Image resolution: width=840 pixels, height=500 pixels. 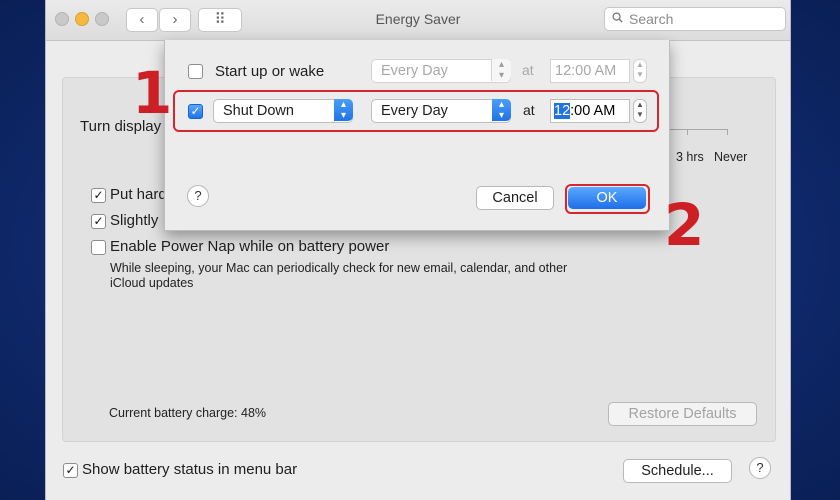 I want to click on put-hard-disks-checkbox: ✓, so click(x=98, y=195).